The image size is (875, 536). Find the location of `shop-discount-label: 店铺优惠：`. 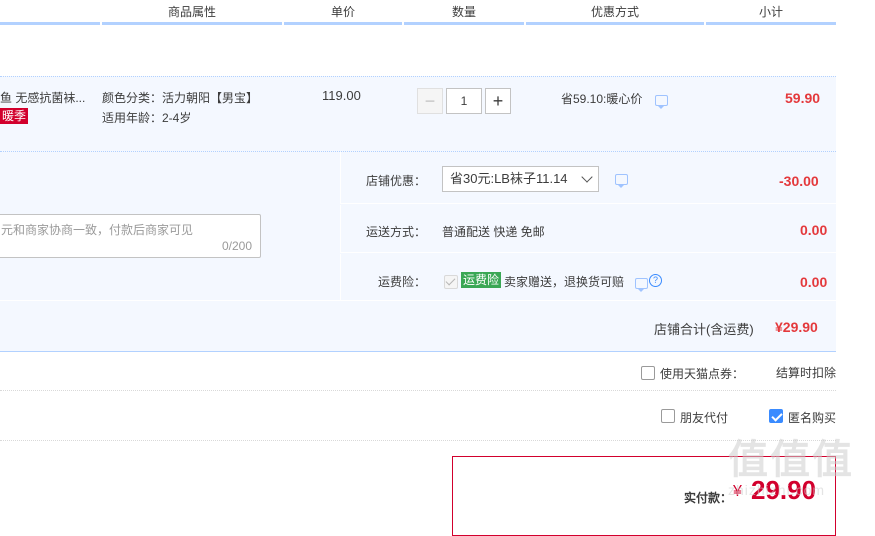

shop-discount-label: 店铺优惠： is located at coordinates (396, 181).